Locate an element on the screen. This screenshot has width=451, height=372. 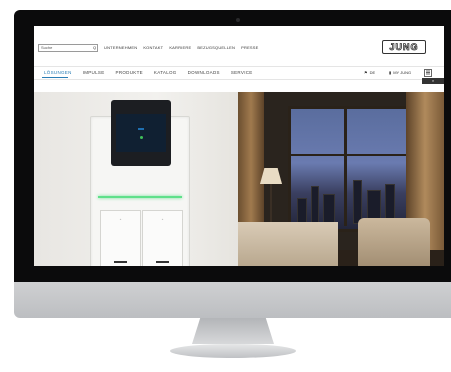
close-icon: × is located at coordinates (433, 81).